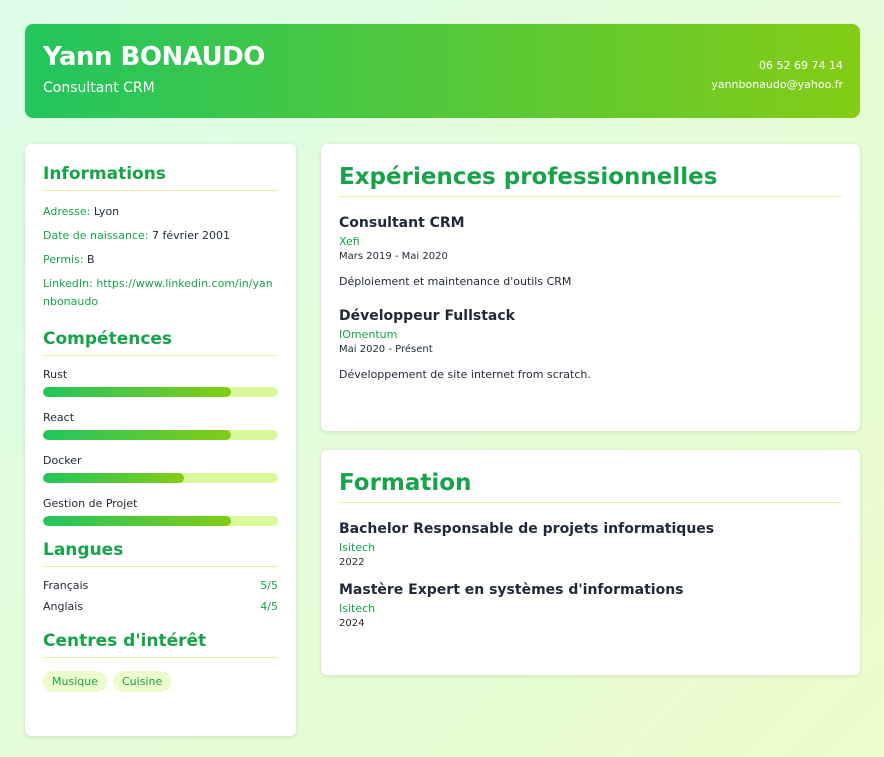 Image resolution: width=884 pixels, height=757 pixels. I want to click on language-item: Français 5/5, so click(160, 585).